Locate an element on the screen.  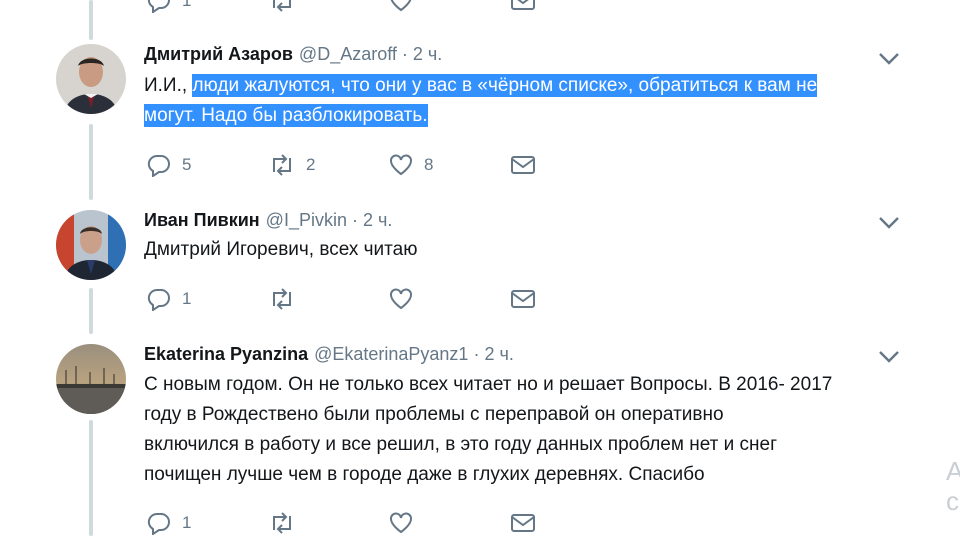
tweet-text-prefix: И.И., is located at coordinates (168, 85).